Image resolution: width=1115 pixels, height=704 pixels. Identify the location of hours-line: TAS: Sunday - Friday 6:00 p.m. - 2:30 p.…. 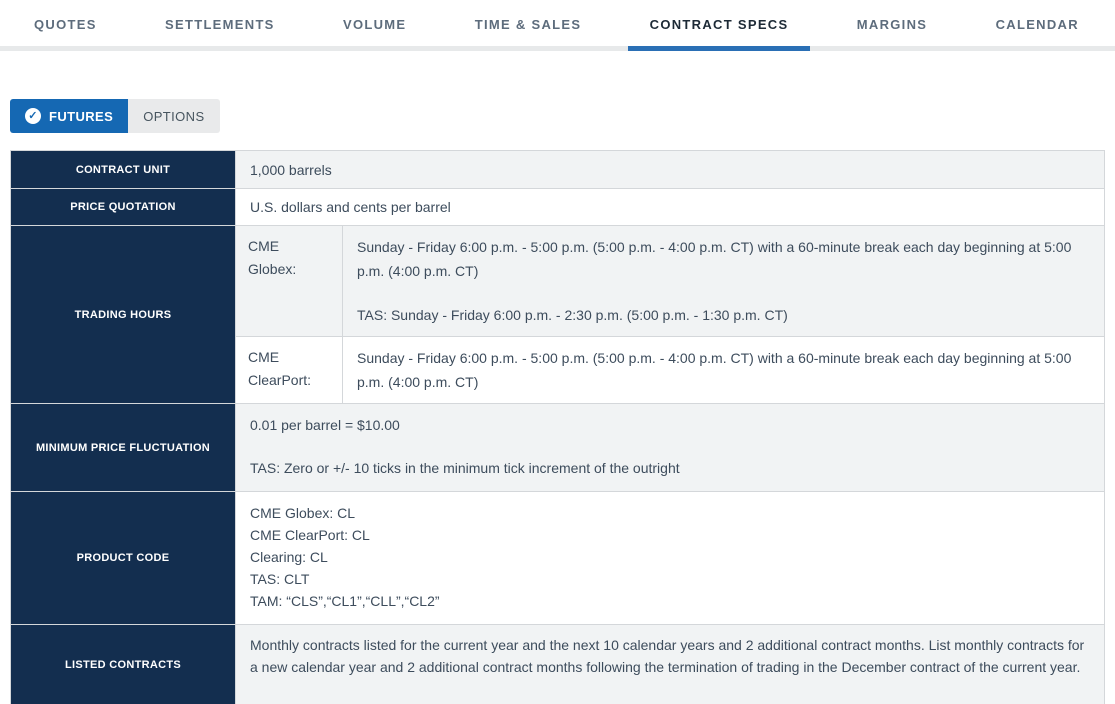
(572, 315).